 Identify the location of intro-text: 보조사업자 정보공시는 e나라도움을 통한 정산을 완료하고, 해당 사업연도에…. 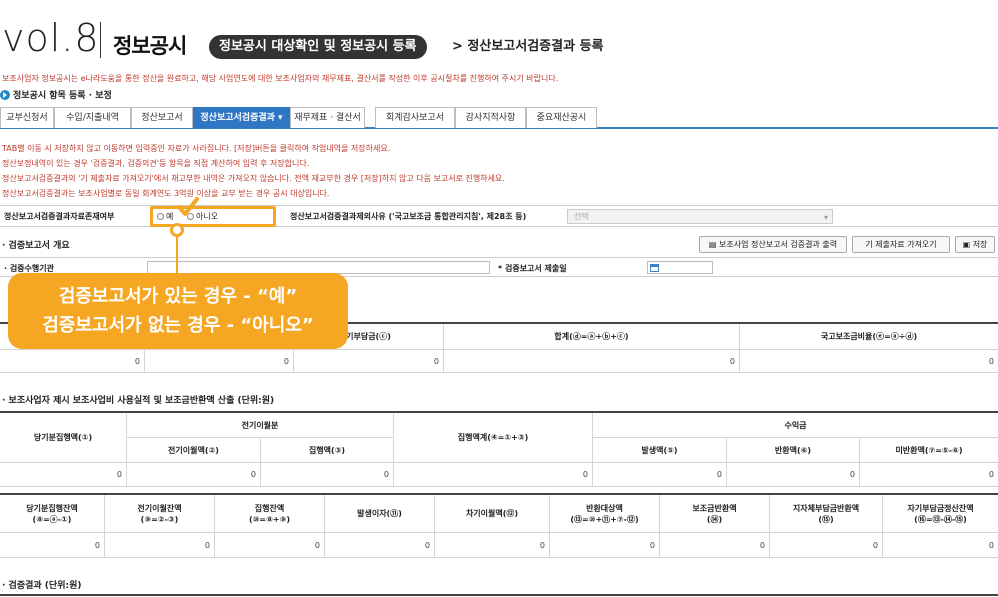
(280, 78).